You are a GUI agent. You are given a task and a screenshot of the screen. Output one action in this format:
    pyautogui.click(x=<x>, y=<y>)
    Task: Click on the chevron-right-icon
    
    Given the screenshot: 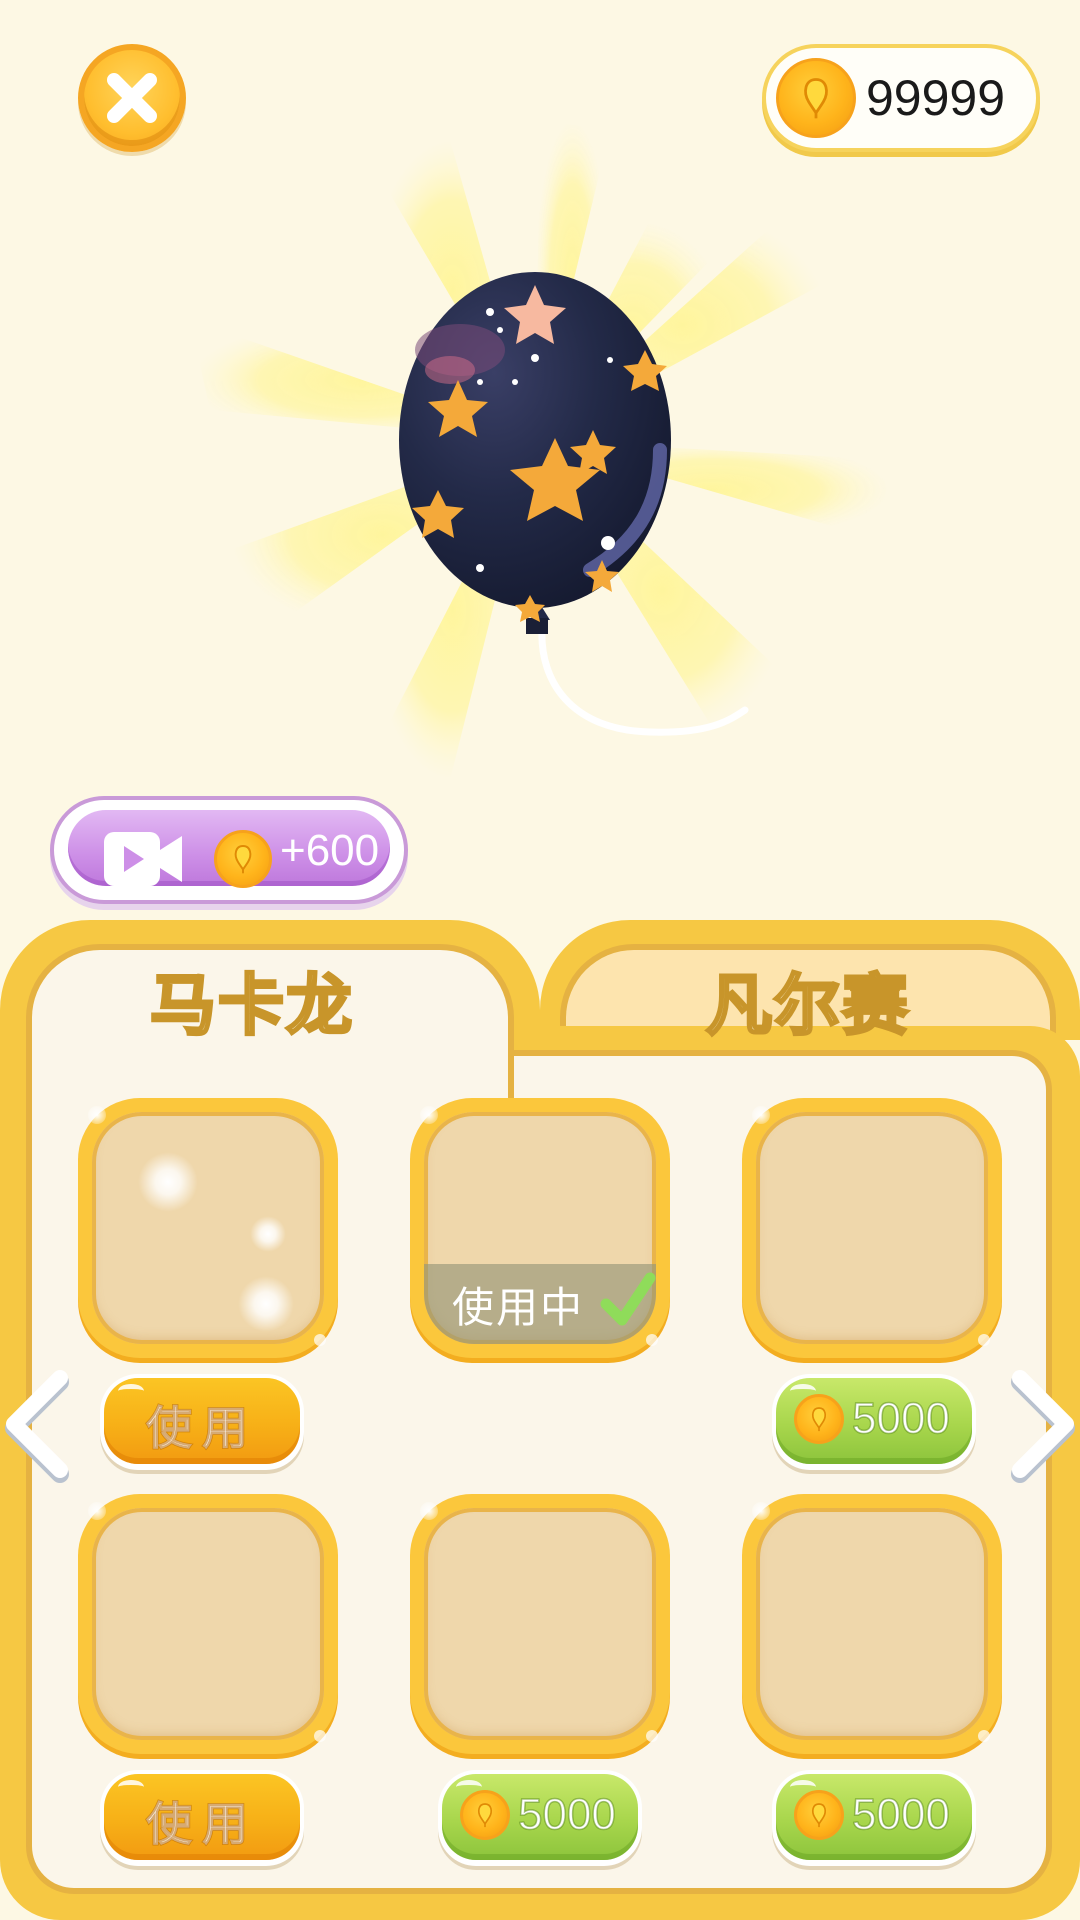 What is the action you would take?
    pyautogui.click(x=1040, y=1424)
    